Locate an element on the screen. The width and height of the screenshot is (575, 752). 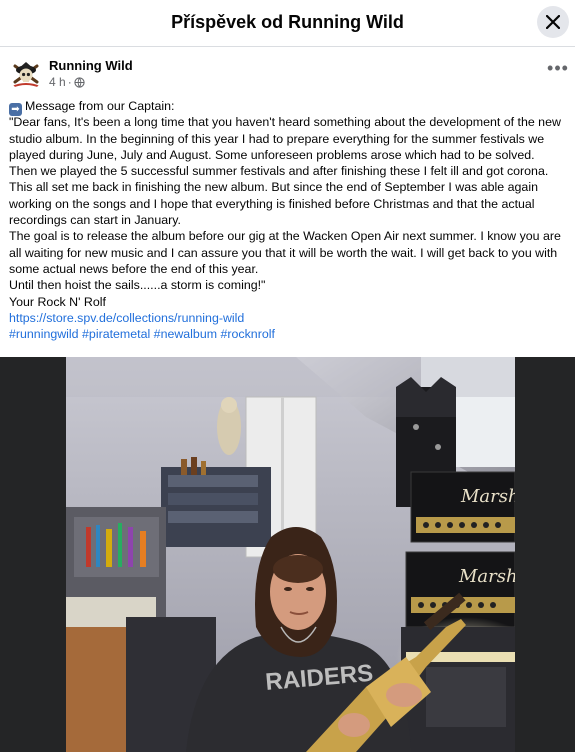
dialog-header: Příspěvek od Running Wild is located at coordinates (287, 23).